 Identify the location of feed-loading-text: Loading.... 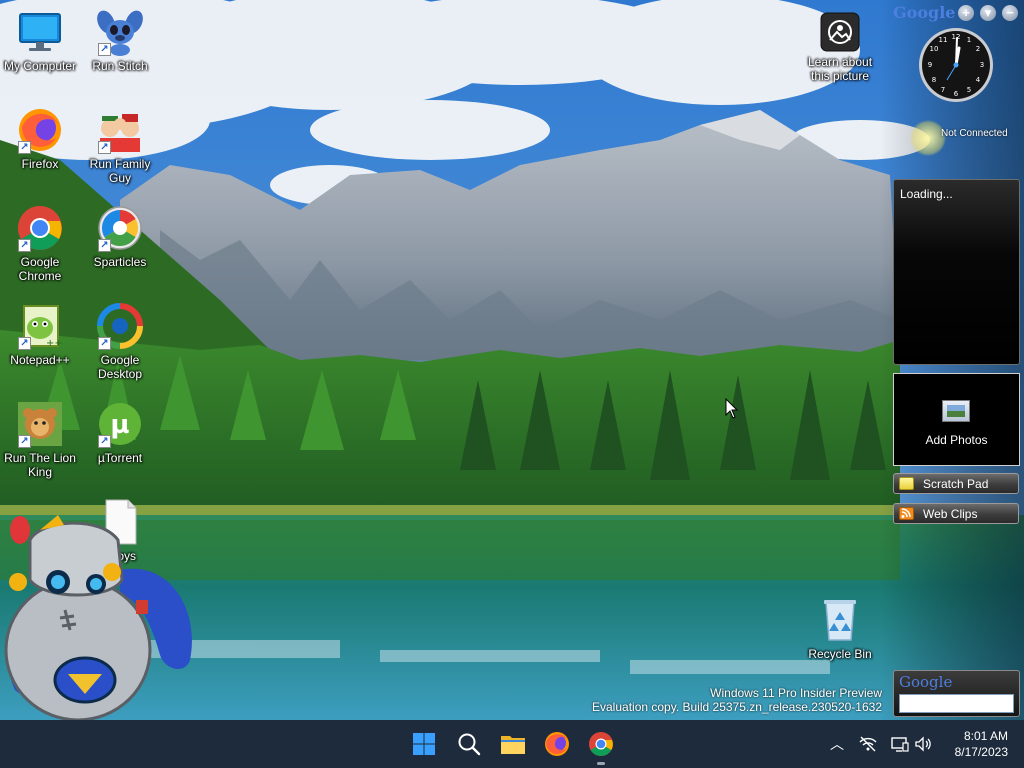
(926, 194).